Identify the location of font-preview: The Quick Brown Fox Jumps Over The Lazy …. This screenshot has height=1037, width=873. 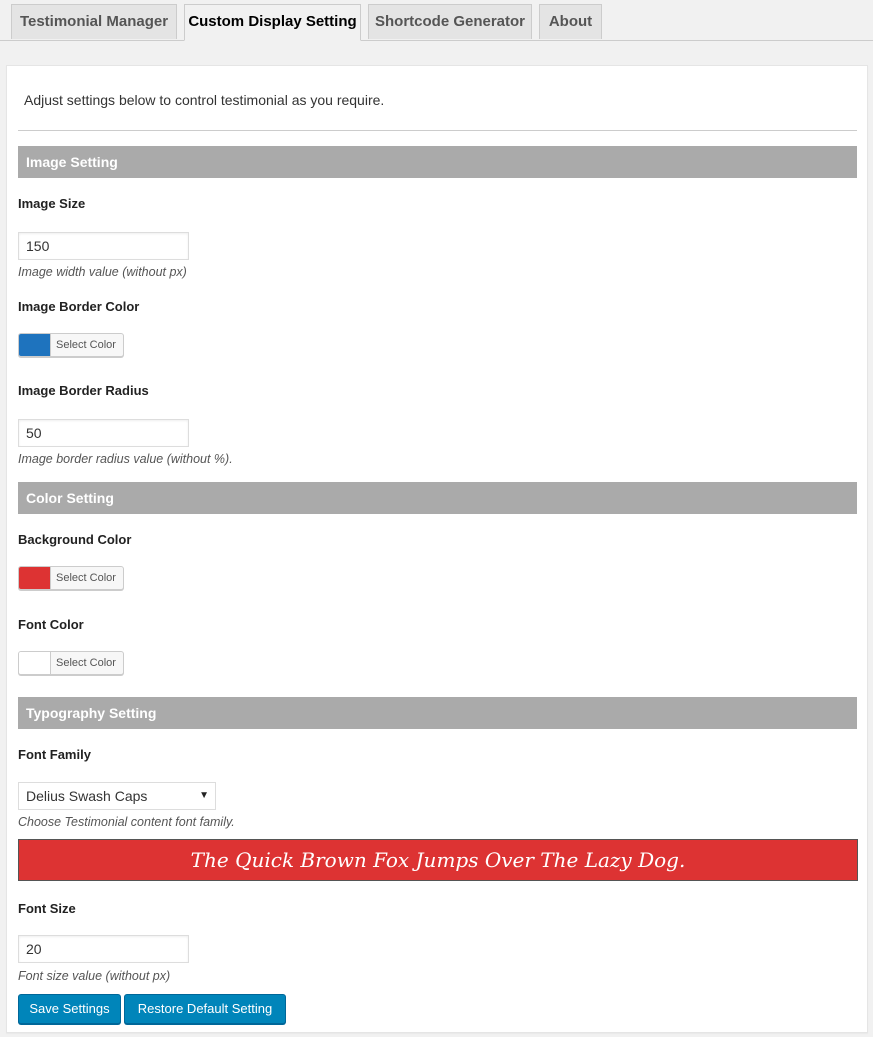
(438, 860).